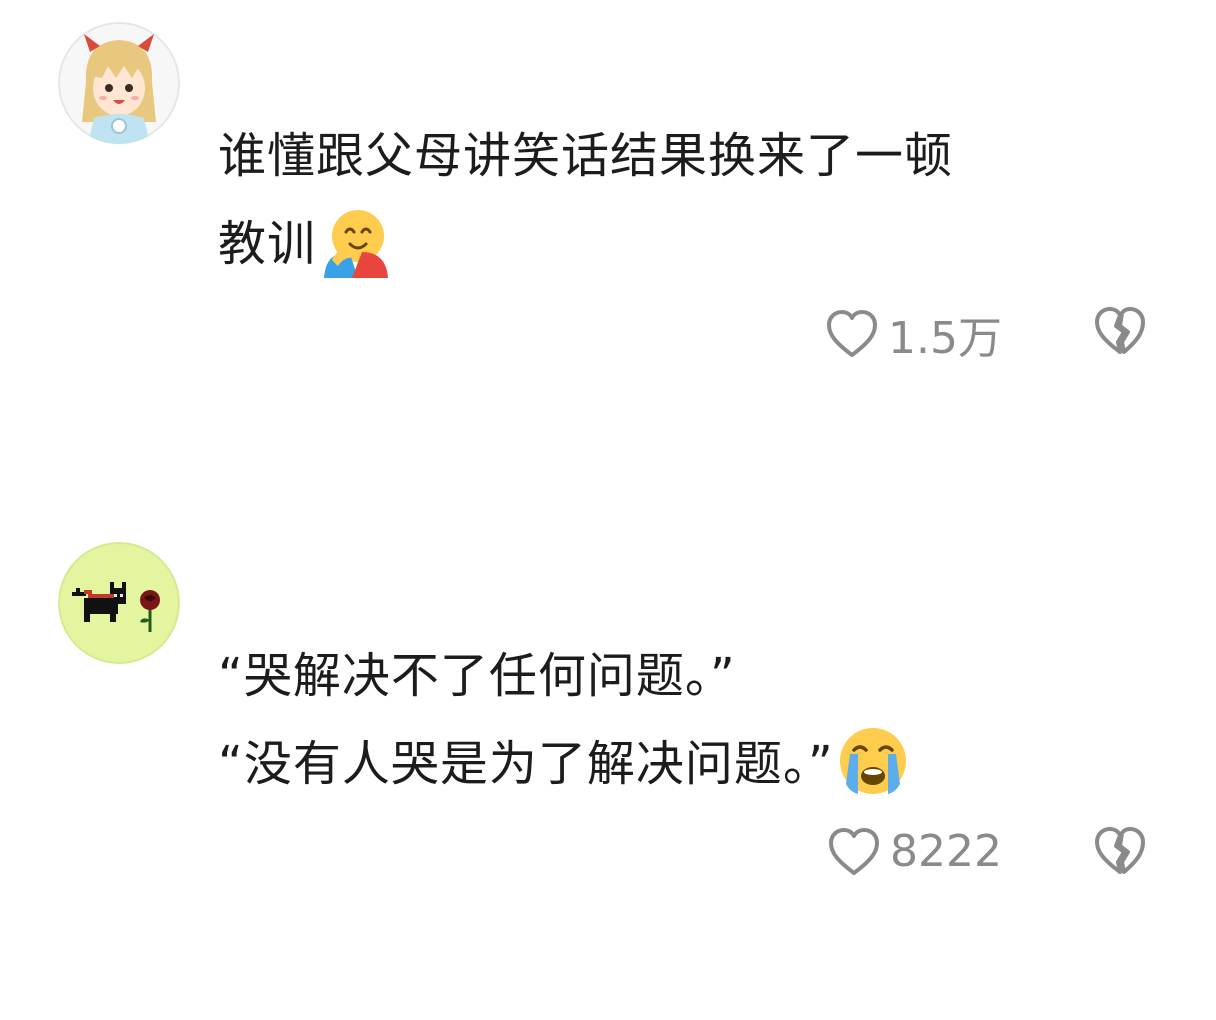  I want to click on like-button: 8222, so click(915, 851).